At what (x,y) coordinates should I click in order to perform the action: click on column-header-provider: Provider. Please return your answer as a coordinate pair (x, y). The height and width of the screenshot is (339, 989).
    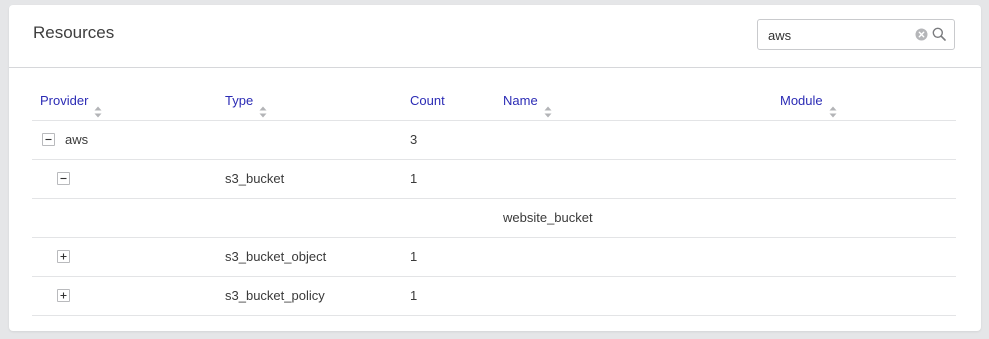
    Looking at the image, I should click on (71, 101).